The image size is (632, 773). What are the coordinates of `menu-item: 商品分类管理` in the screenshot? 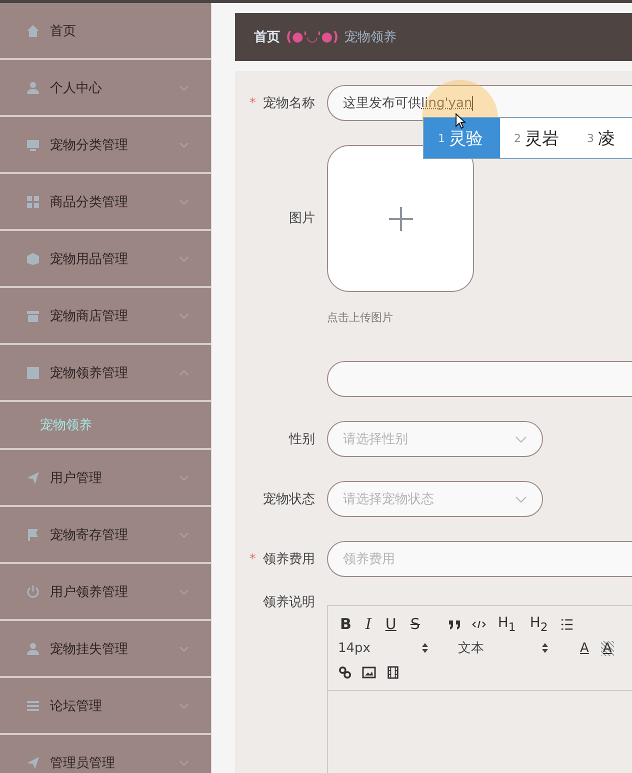 It's located at (105, 202).